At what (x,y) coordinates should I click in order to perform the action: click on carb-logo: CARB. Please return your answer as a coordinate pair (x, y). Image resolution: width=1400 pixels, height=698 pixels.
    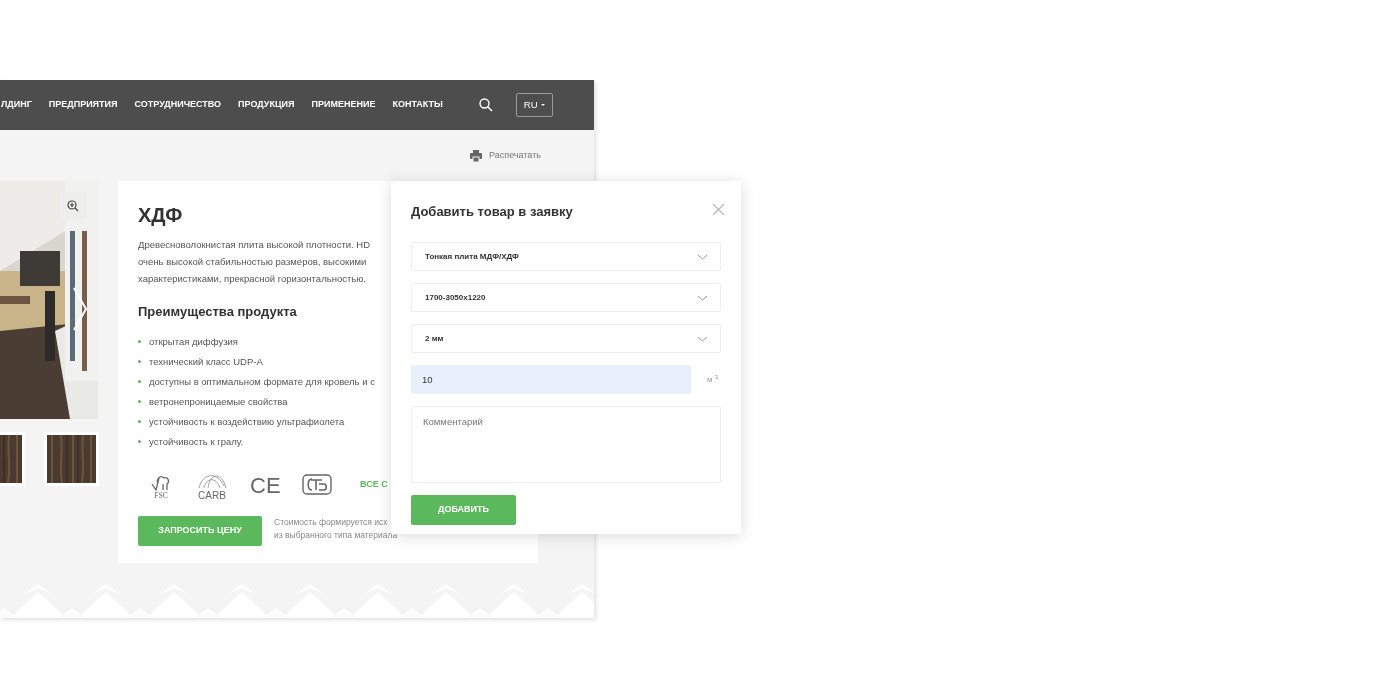
    Looking at the image, I should click on (212, 484).